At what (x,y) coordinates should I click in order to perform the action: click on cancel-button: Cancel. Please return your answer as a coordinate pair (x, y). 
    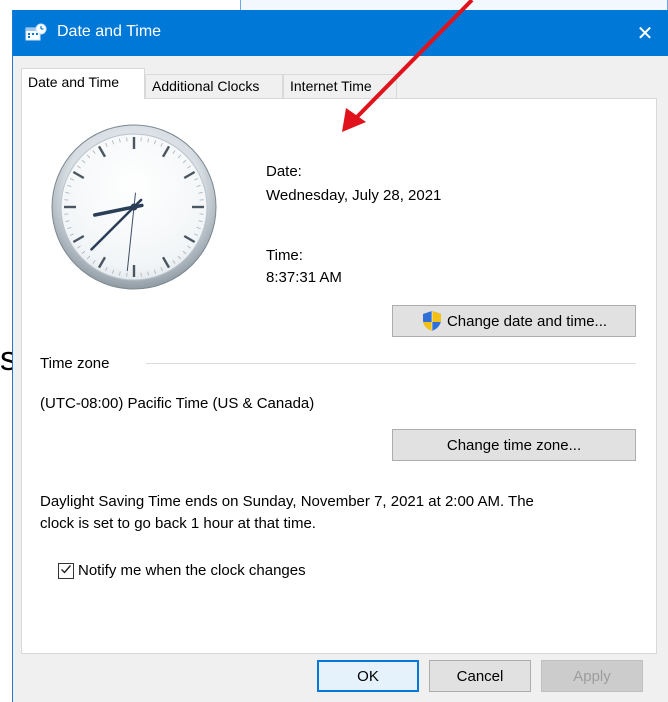
    Looking at the image, I should click on (480, 676).